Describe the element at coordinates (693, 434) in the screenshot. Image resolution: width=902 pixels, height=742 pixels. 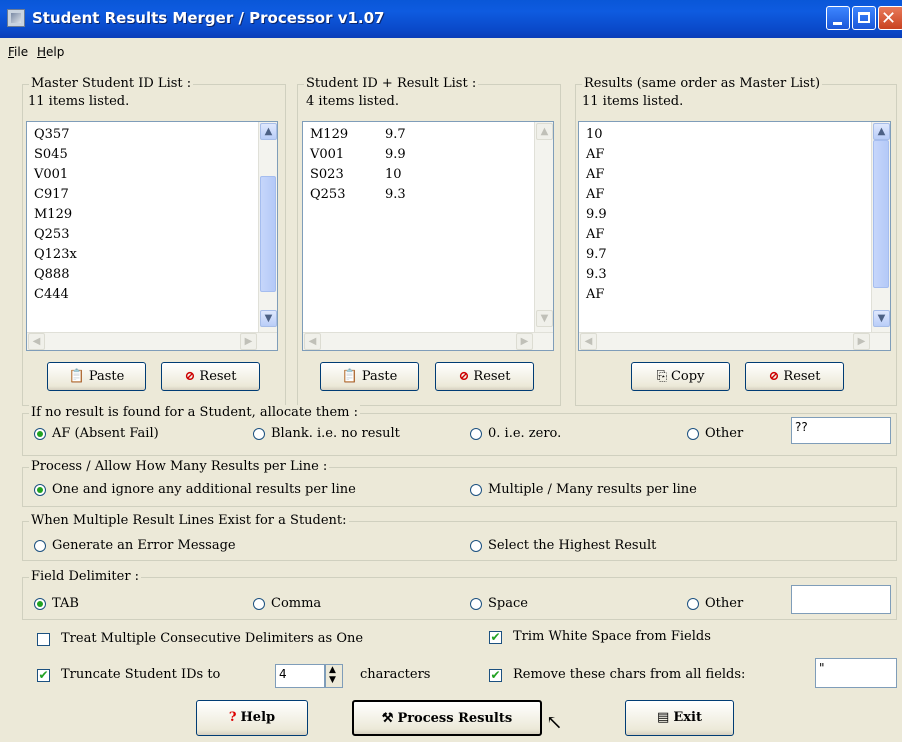
I see `radio-noresult-other` at that location.